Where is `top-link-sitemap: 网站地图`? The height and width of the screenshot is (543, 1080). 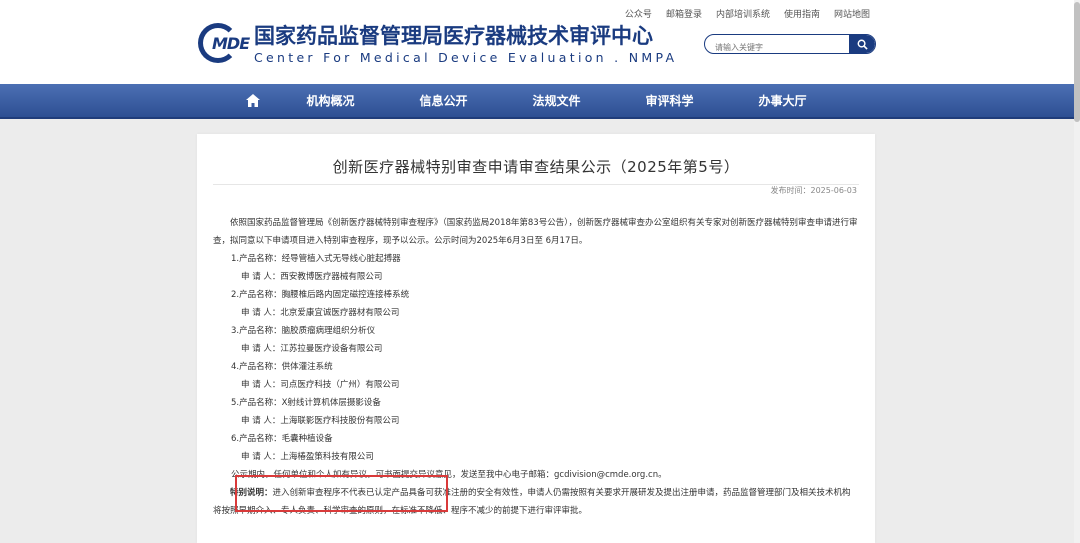
top-link-sitemap: 网站地图 is located at coordinates (852, 13).